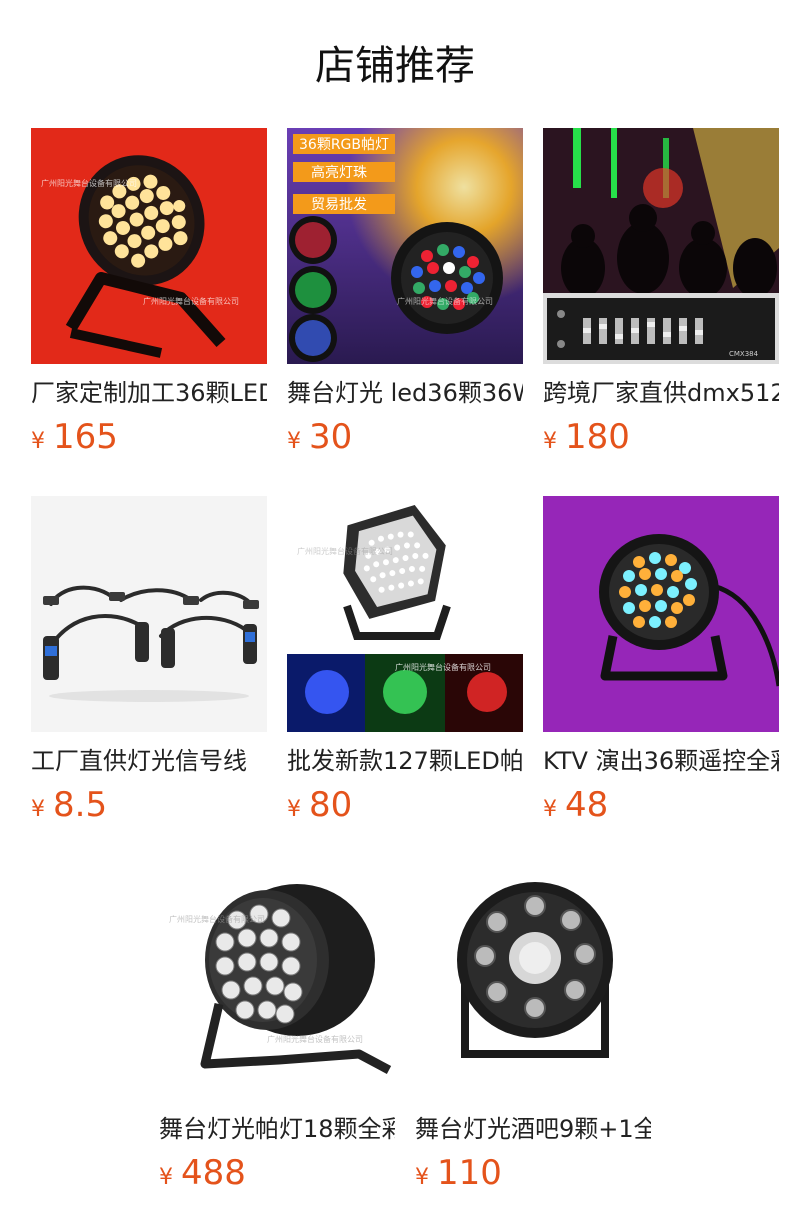 This screenshot has height=1232, width=790. What do you see at coordinates (85, 437) in the screenshot?
I see `price-value: 165` at bounding box center [85, 437].